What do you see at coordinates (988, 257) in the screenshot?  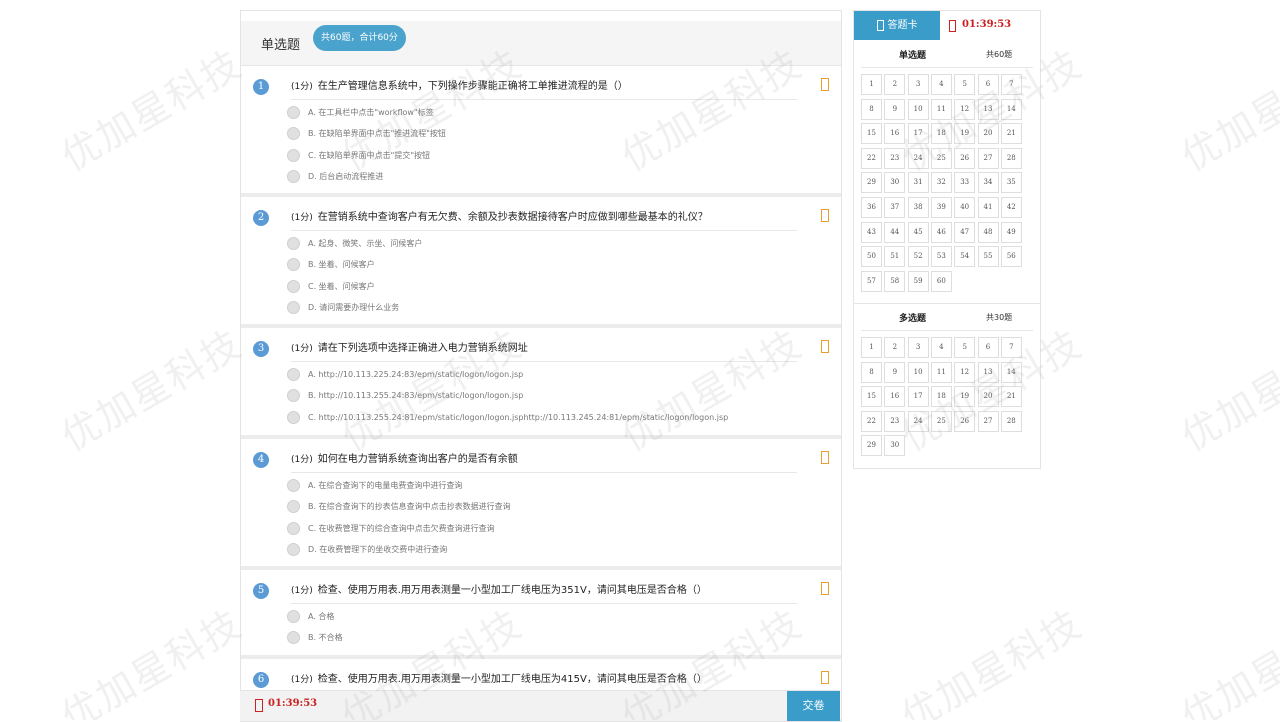 I see `question-index-cell: 55` at bounding box center [988, 257].